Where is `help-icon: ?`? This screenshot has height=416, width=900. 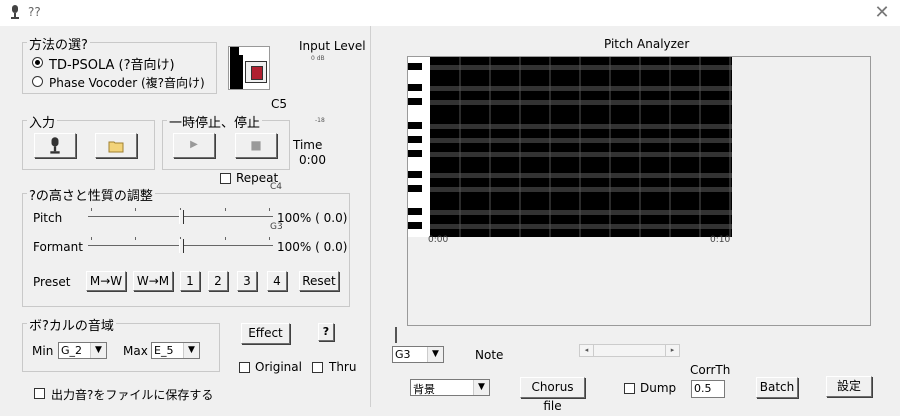
help-icon: ? is located at coordinates (326, 331).